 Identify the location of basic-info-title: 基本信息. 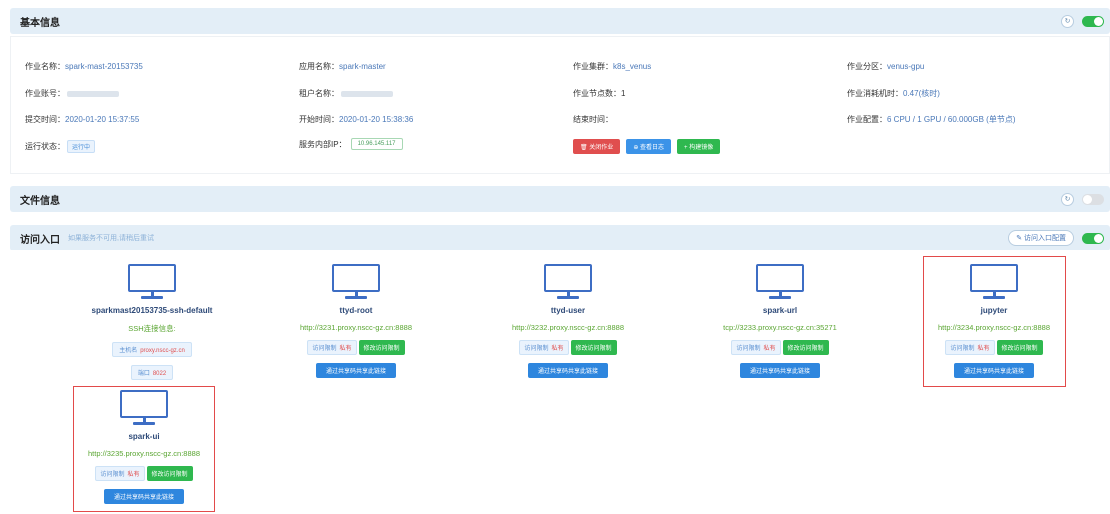
(40, 23).